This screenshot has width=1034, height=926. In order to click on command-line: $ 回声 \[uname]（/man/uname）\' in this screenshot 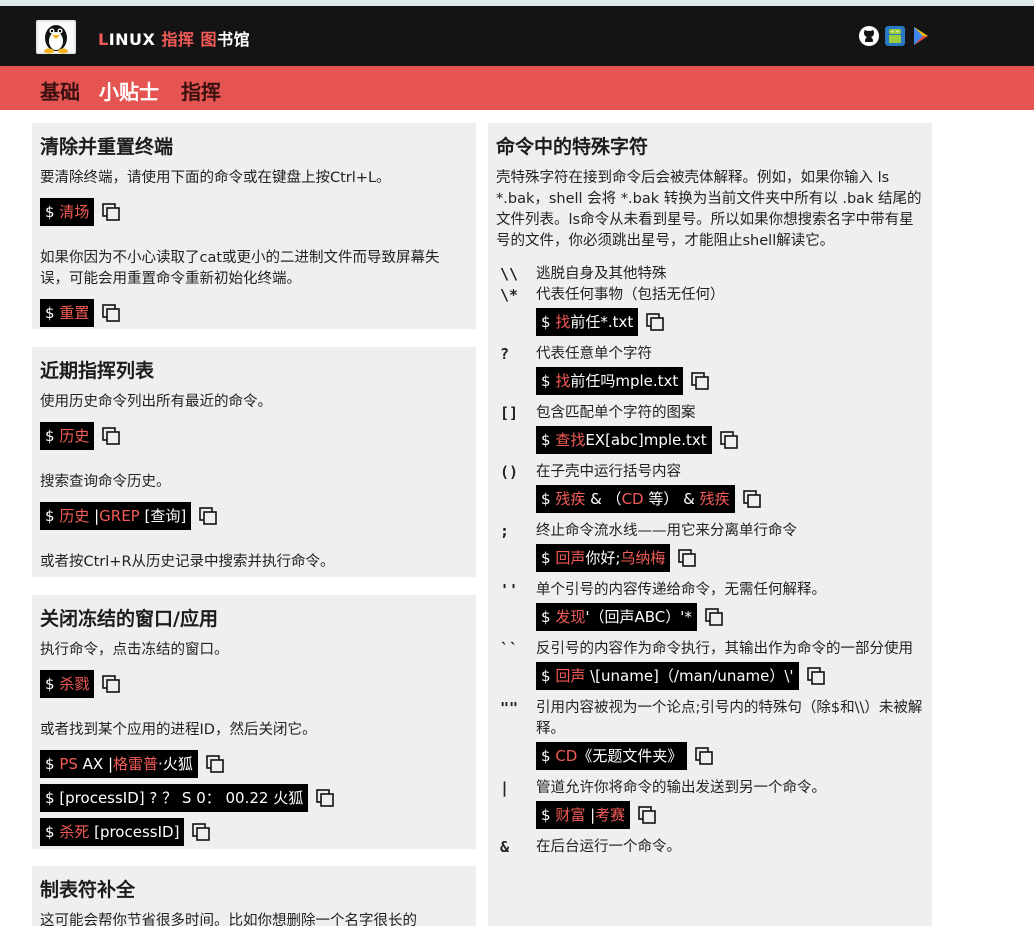, I will do `click(730, 676)`.